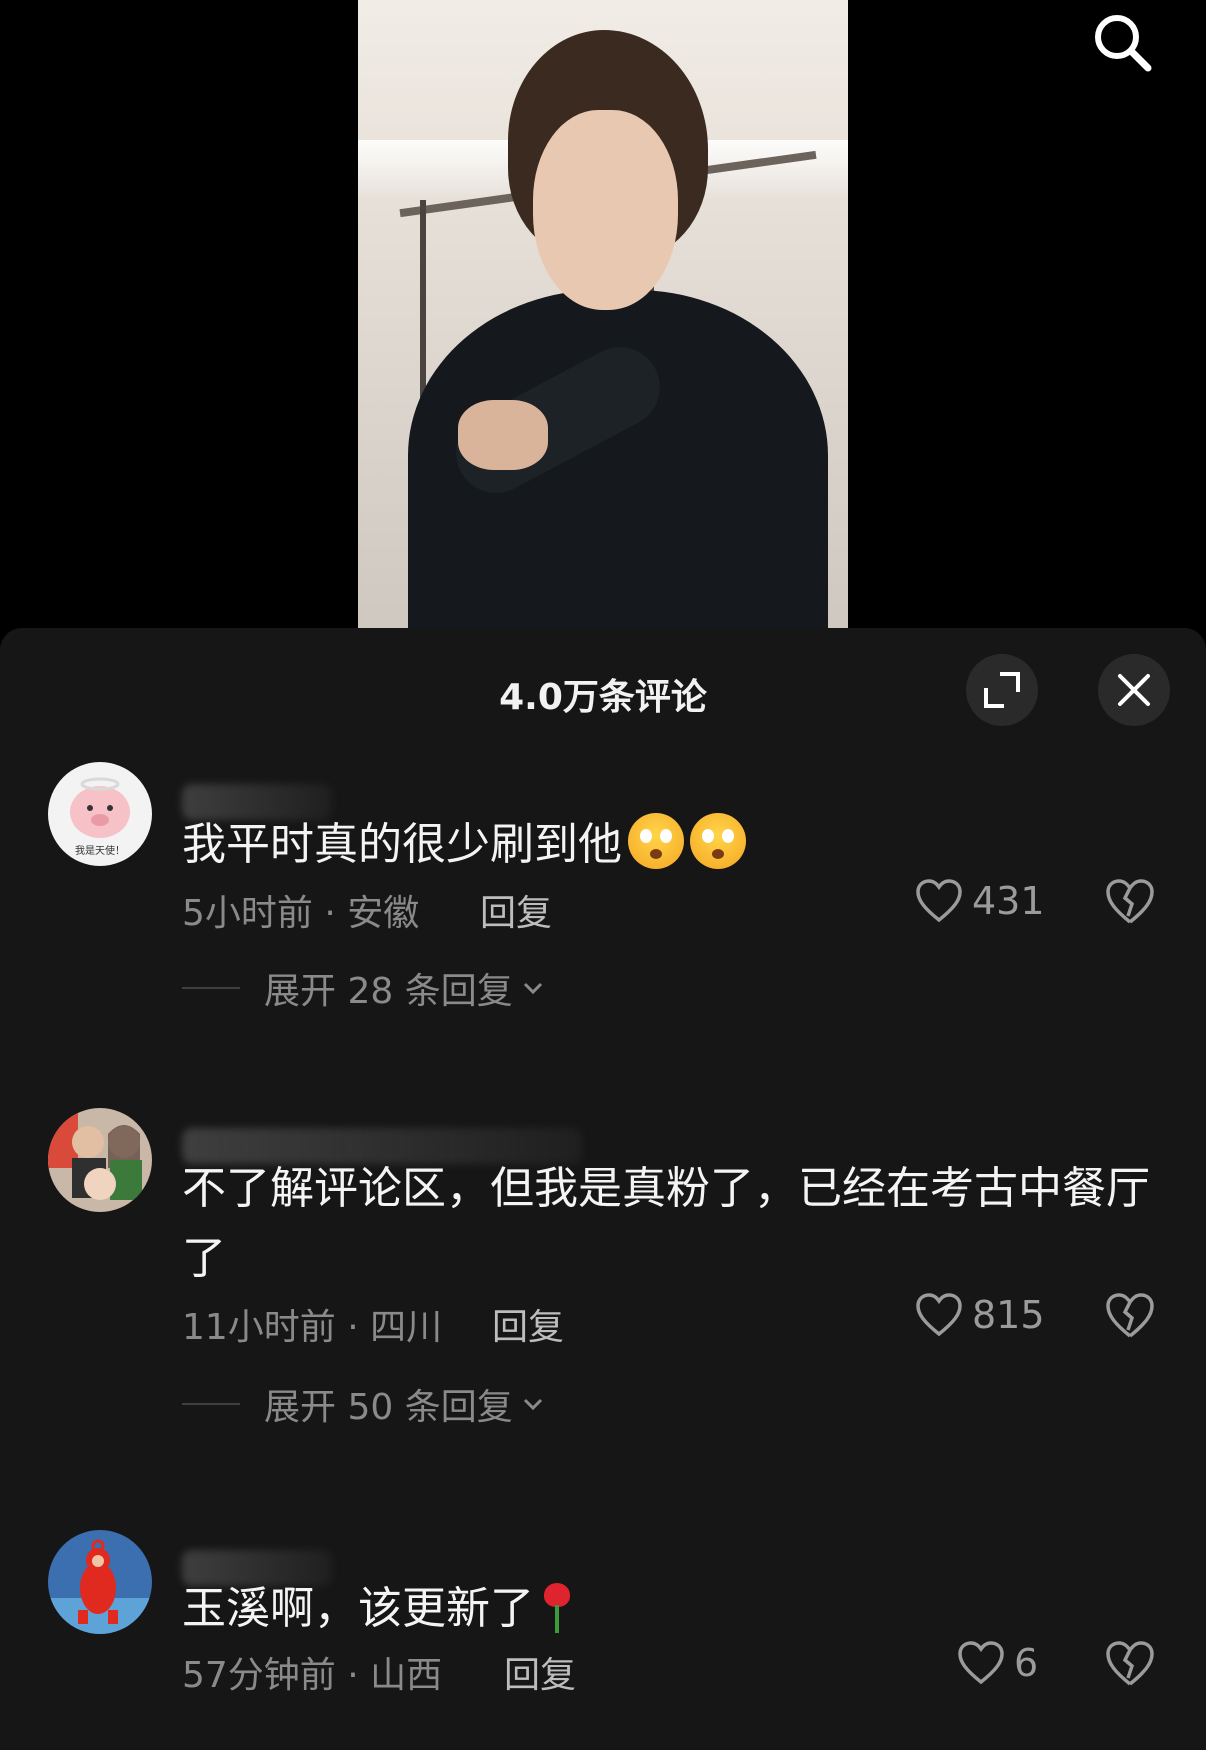 The width and height of the screenshot is (1206, 1750). What do you see at coordinates (605, 210) in the screenshot?
I see `person-face` at bounding box center [605, 210].